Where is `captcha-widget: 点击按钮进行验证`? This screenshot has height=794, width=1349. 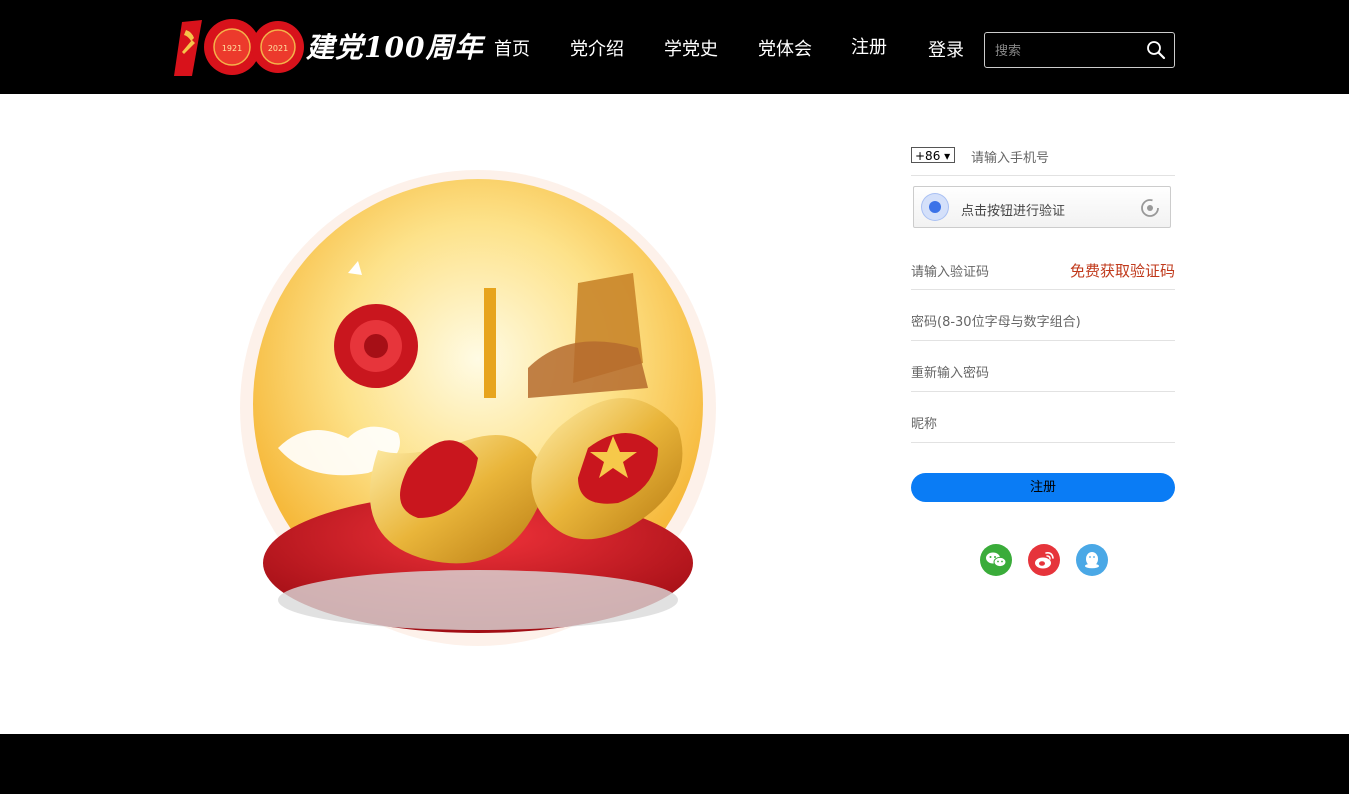
captcha-widget: 点击按钮进行验证 is located at coordinates (1042, 207).